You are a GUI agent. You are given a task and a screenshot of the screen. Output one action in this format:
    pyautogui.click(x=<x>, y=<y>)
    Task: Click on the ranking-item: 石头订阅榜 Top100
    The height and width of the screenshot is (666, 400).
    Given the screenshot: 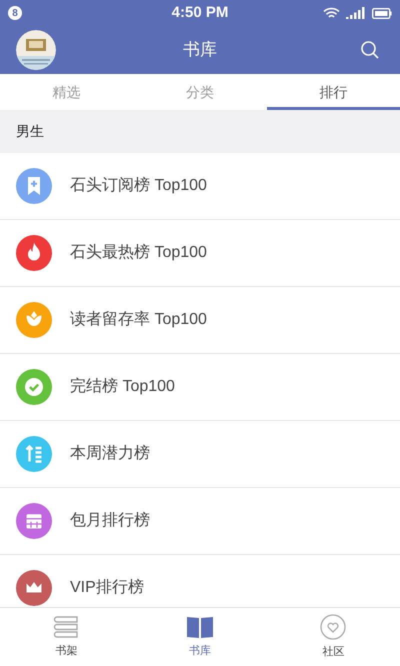 What is the action you would take?
    pyautogui.click(x=200, y=186)
    